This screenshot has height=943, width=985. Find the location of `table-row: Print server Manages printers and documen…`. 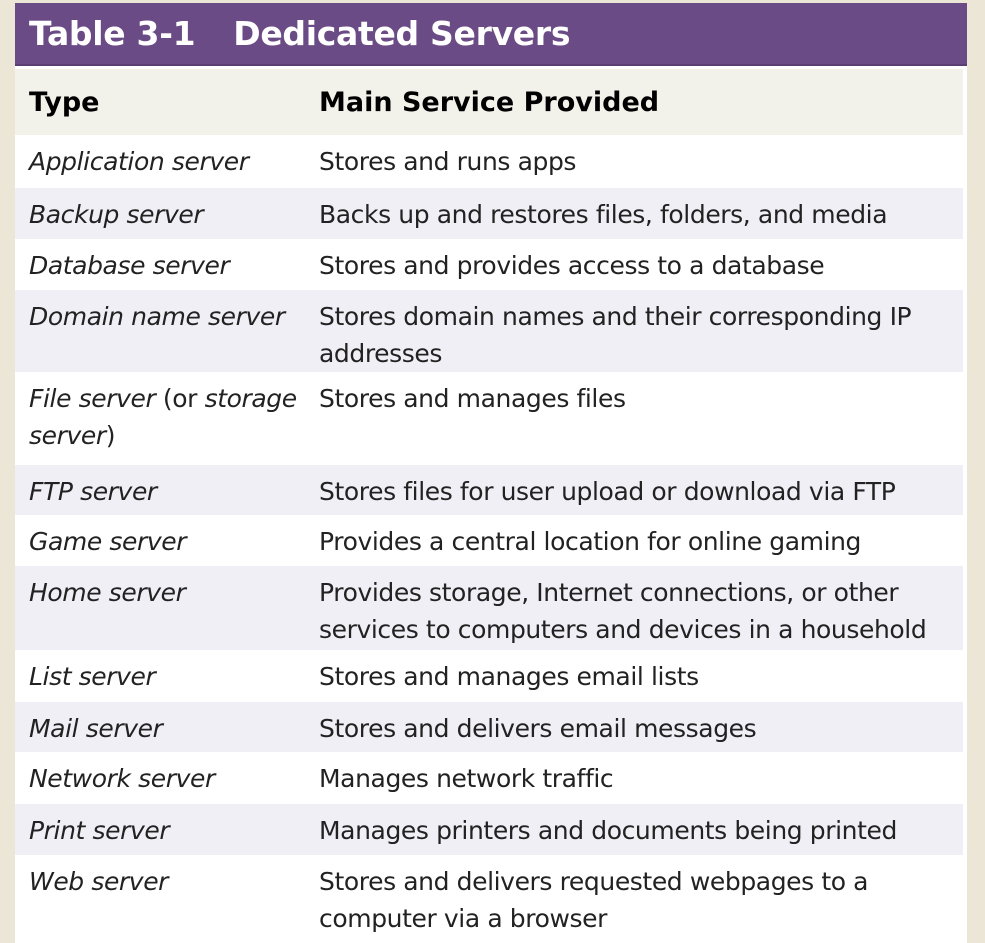

table-row: Print server Manages printers and documen… is located at coordinates (489, 829).